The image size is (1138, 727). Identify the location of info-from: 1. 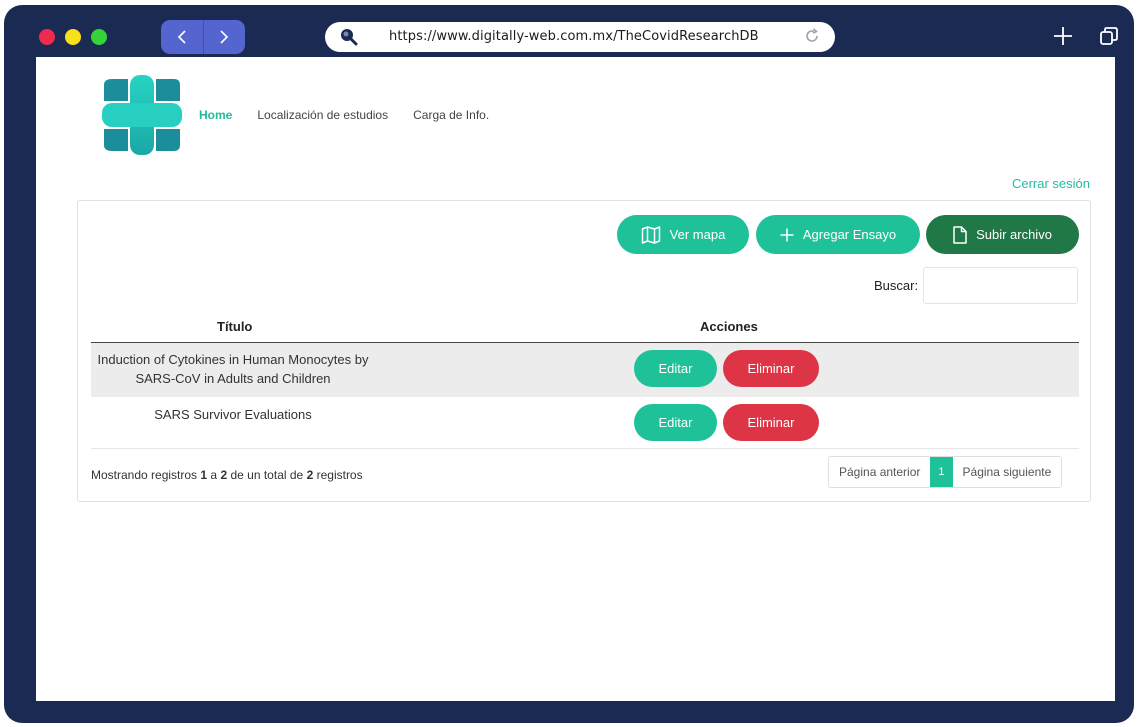
(204, 475).